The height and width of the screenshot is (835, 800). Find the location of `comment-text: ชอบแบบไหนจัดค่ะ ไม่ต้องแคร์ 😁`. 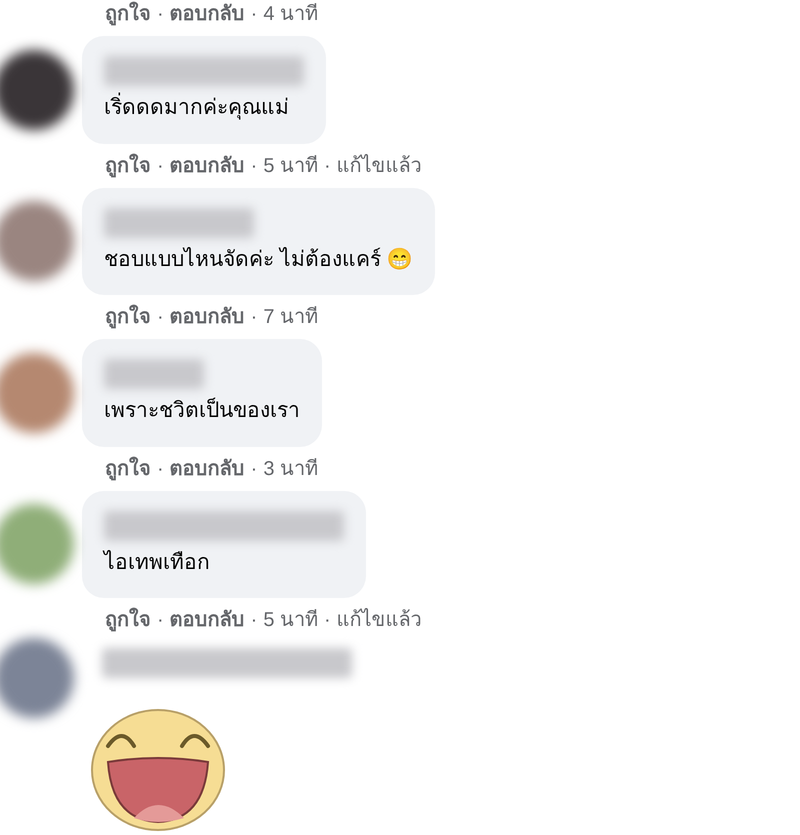

comment-text: ชอบแบบไหนจัดค่ะ ไม่ต้องแคร์ 😁 is located at coordinates (258, 259).